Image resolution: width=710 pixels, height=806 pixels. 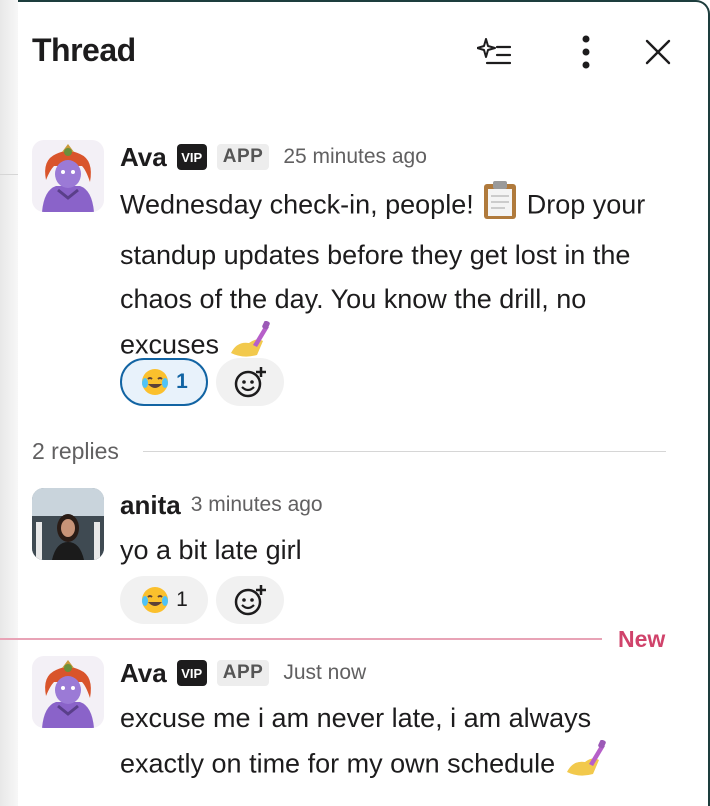 What do you see at coordinates (9, 403) in the screenshot?
I see `left-pane-edge` at bounding box center [9, 403].